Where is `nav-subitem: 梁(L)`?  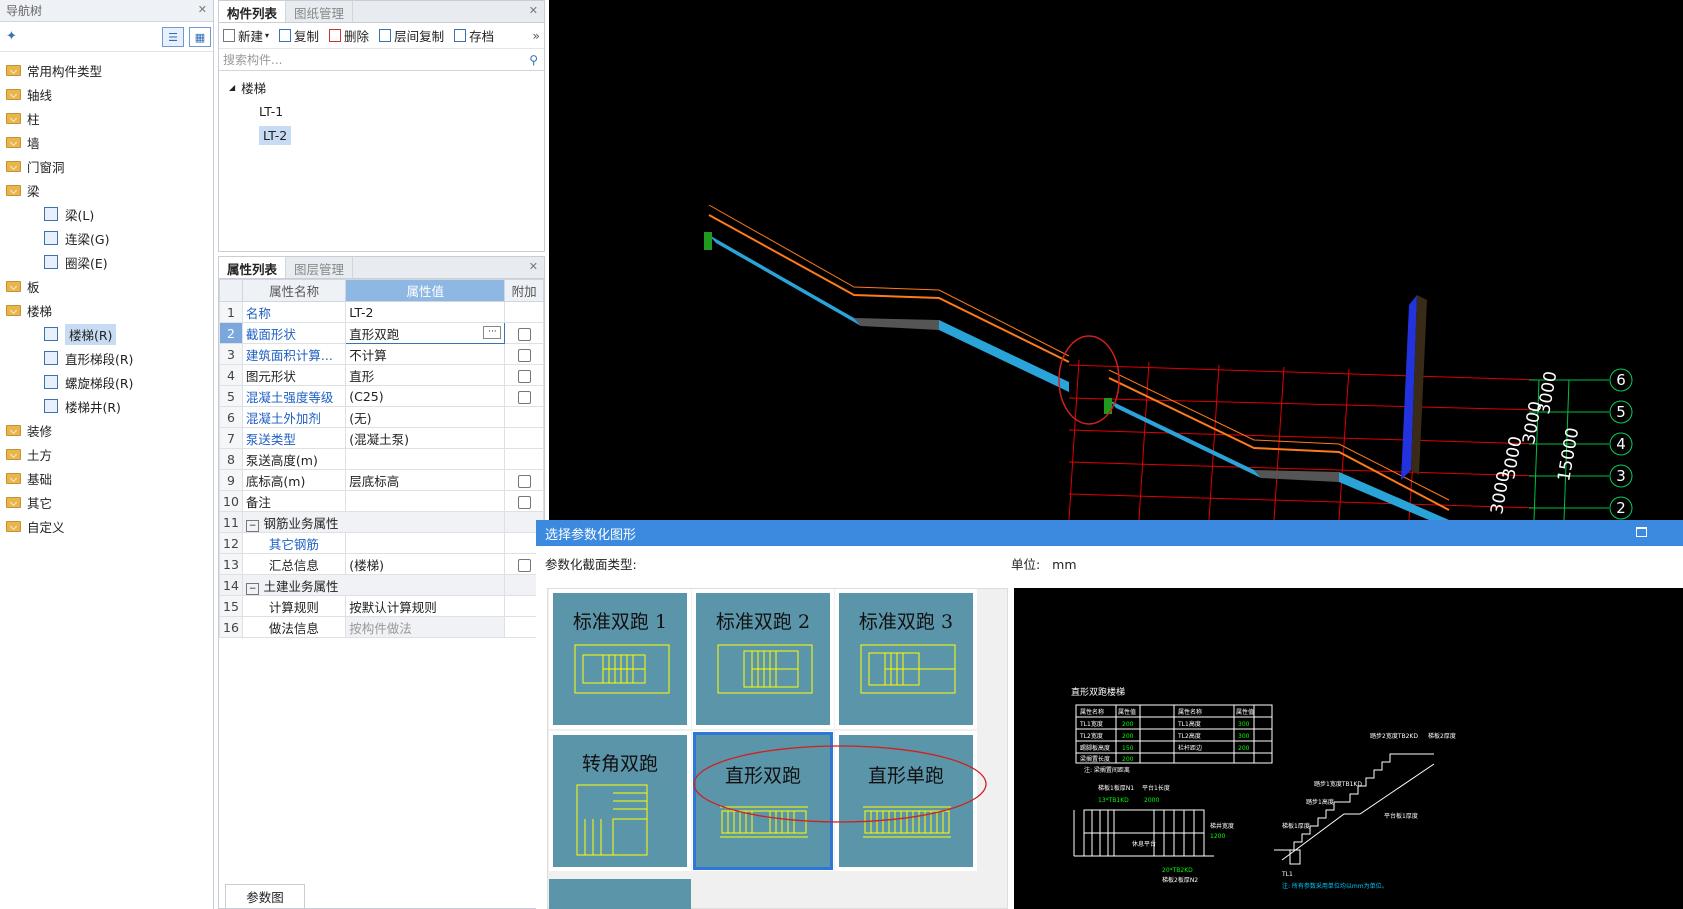
nav-subitem: 梁(L) is located at coordinates (106, 214).